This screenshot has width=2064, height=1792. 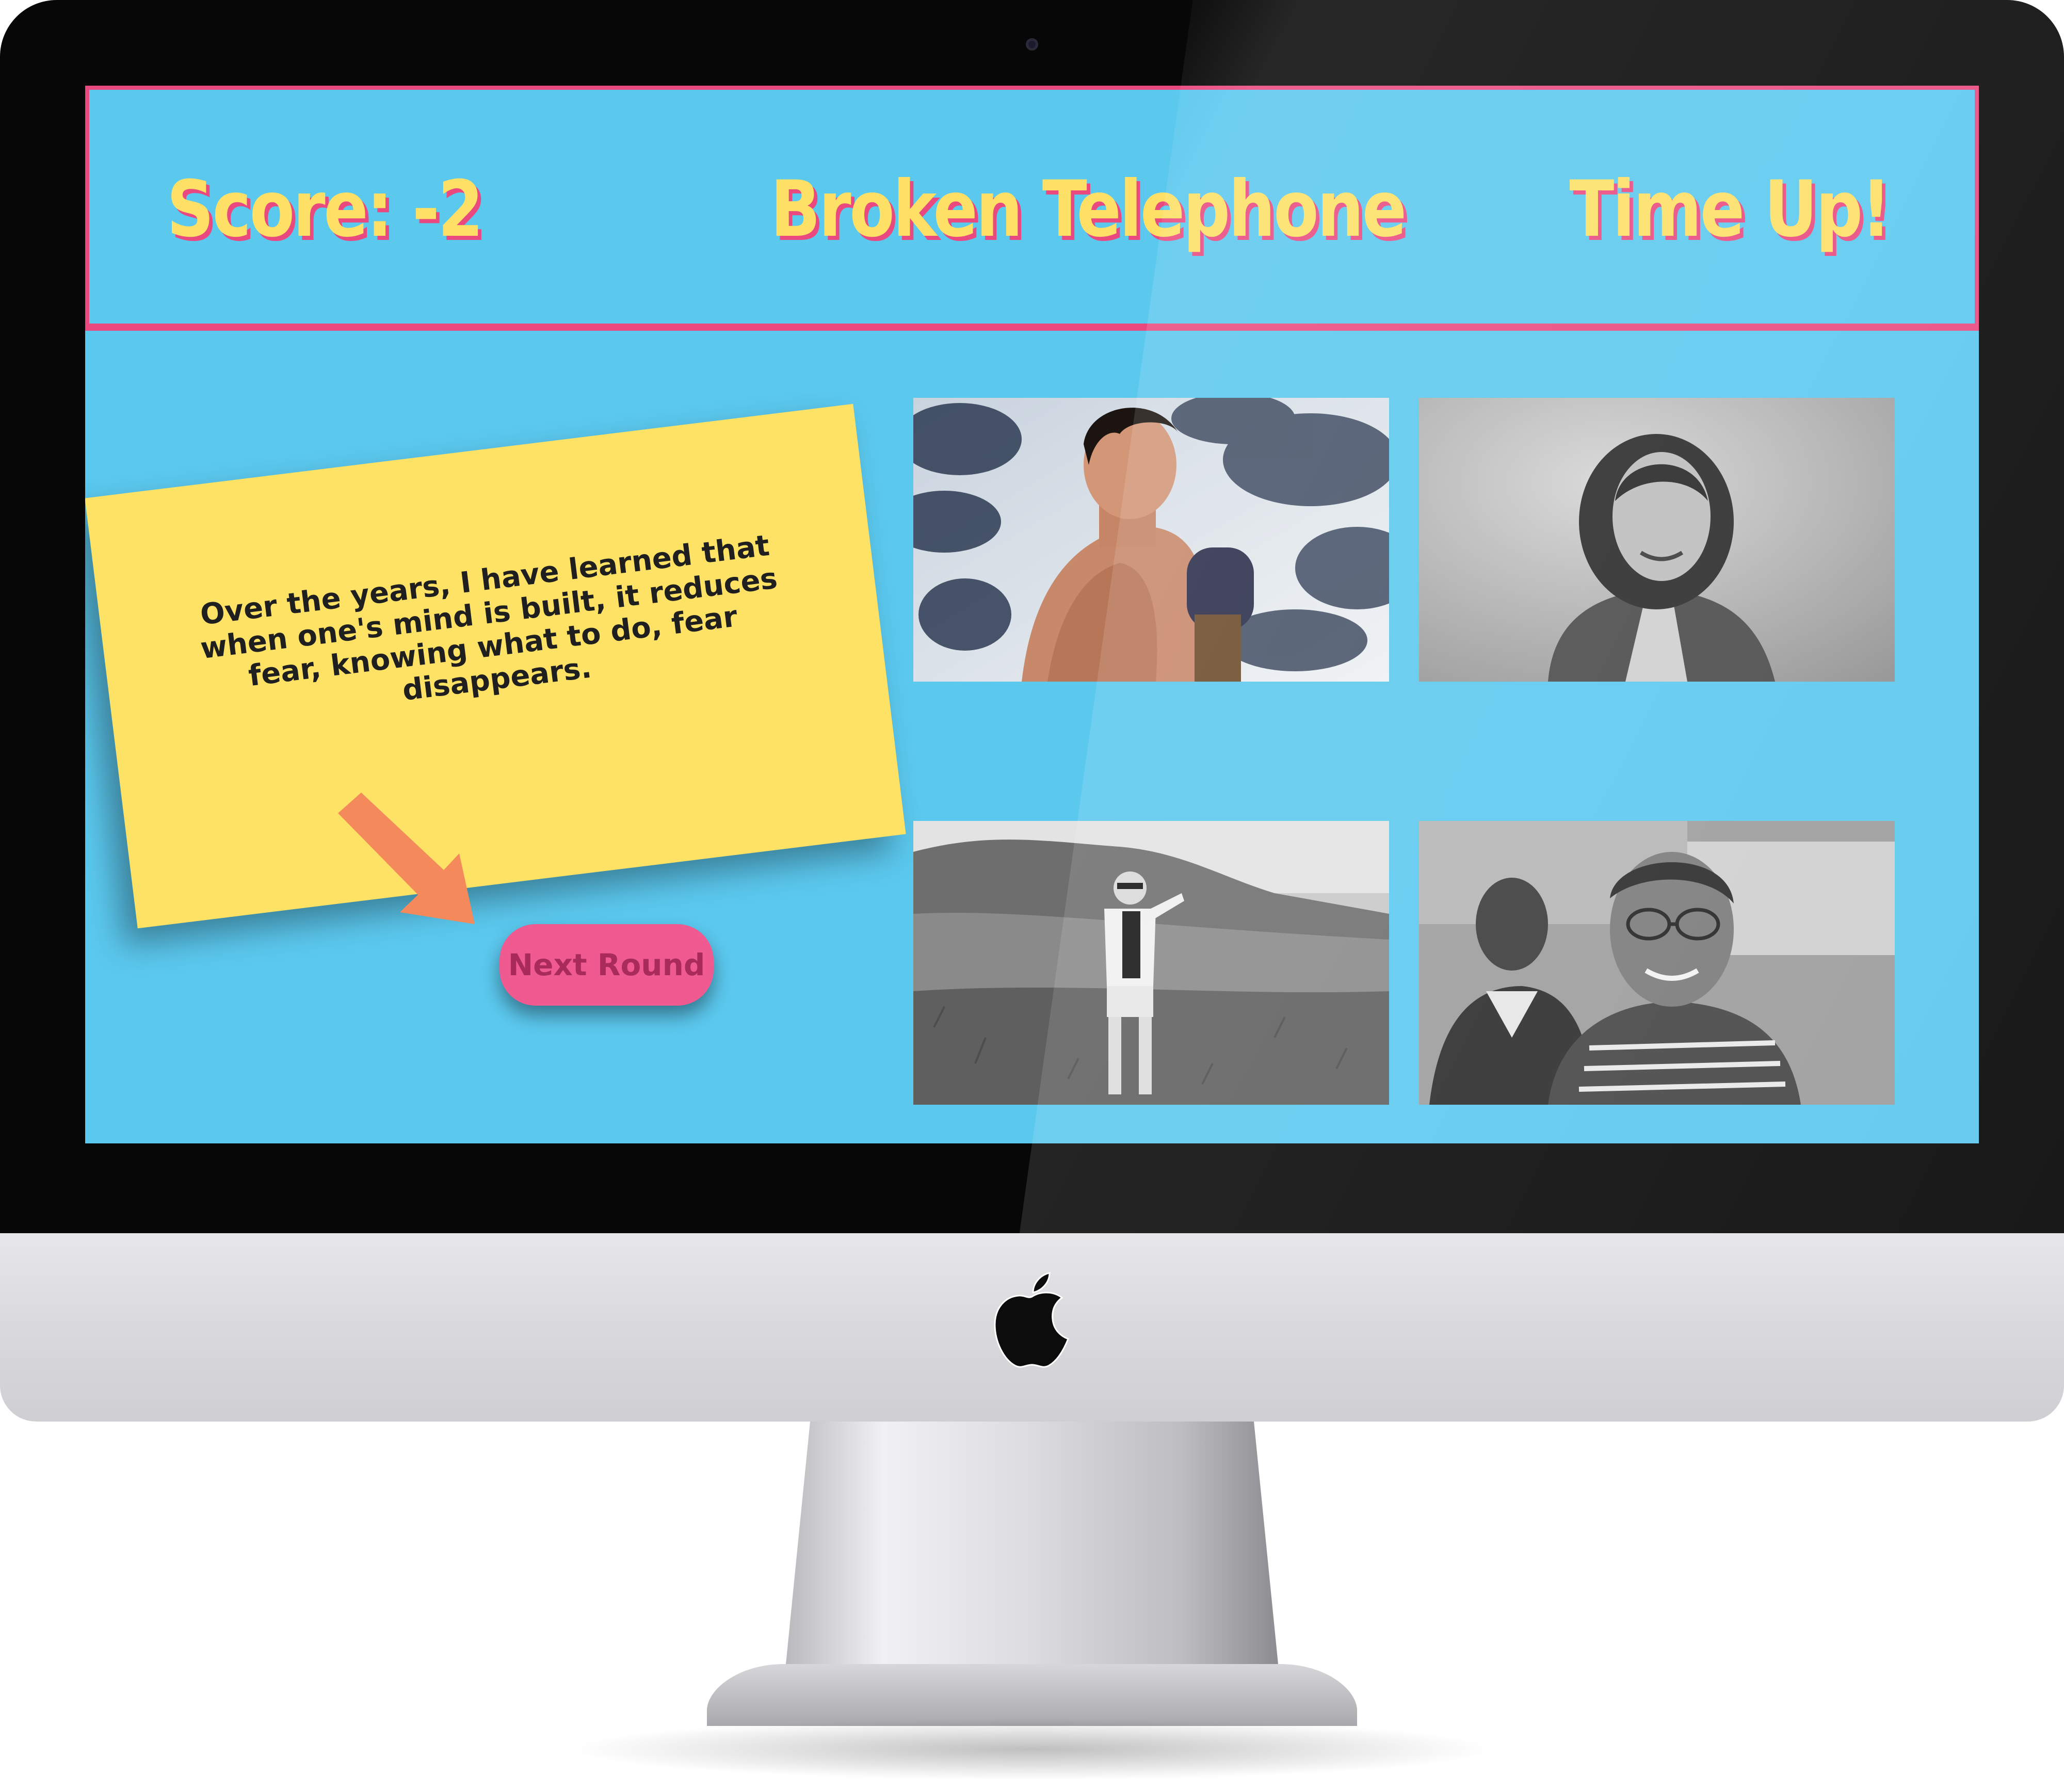 What do you see at coordinates (1088, 210) in the screenshot?
I see `game-title: Broken Telephone` at bounding box center [1088, 210].